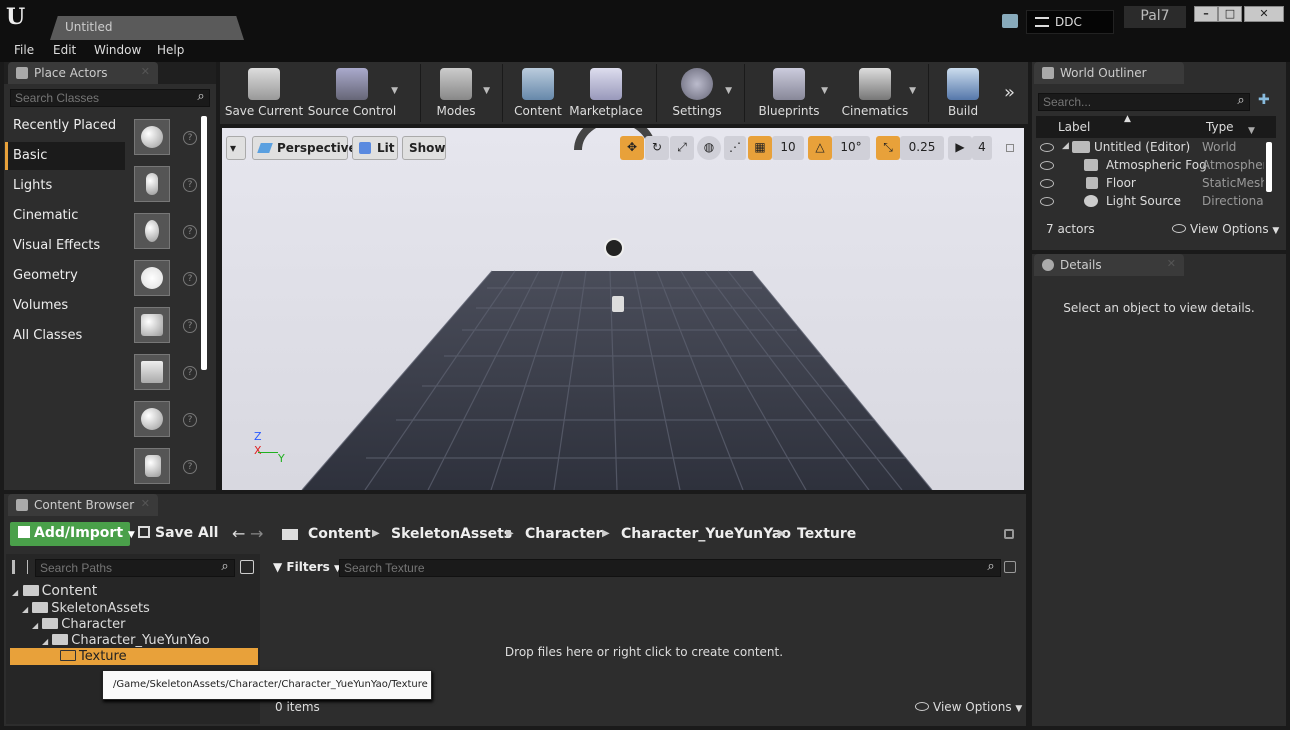  Describe the element at coordinates (18, 18) in the screenshot. I see `unreal-logo-icon: U` at that location.